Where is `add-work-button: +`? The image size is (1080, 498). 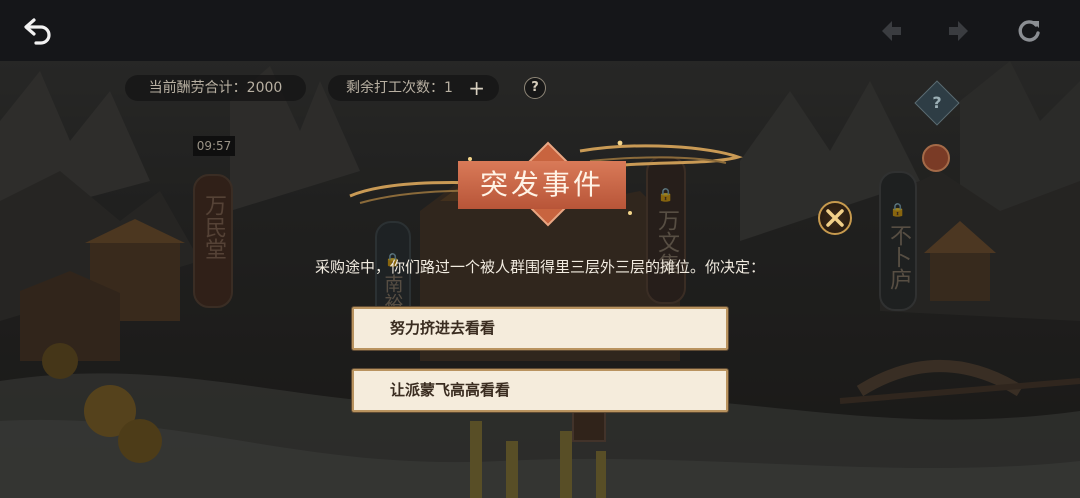 add-work-button: + is located at coordinates (476, 88).